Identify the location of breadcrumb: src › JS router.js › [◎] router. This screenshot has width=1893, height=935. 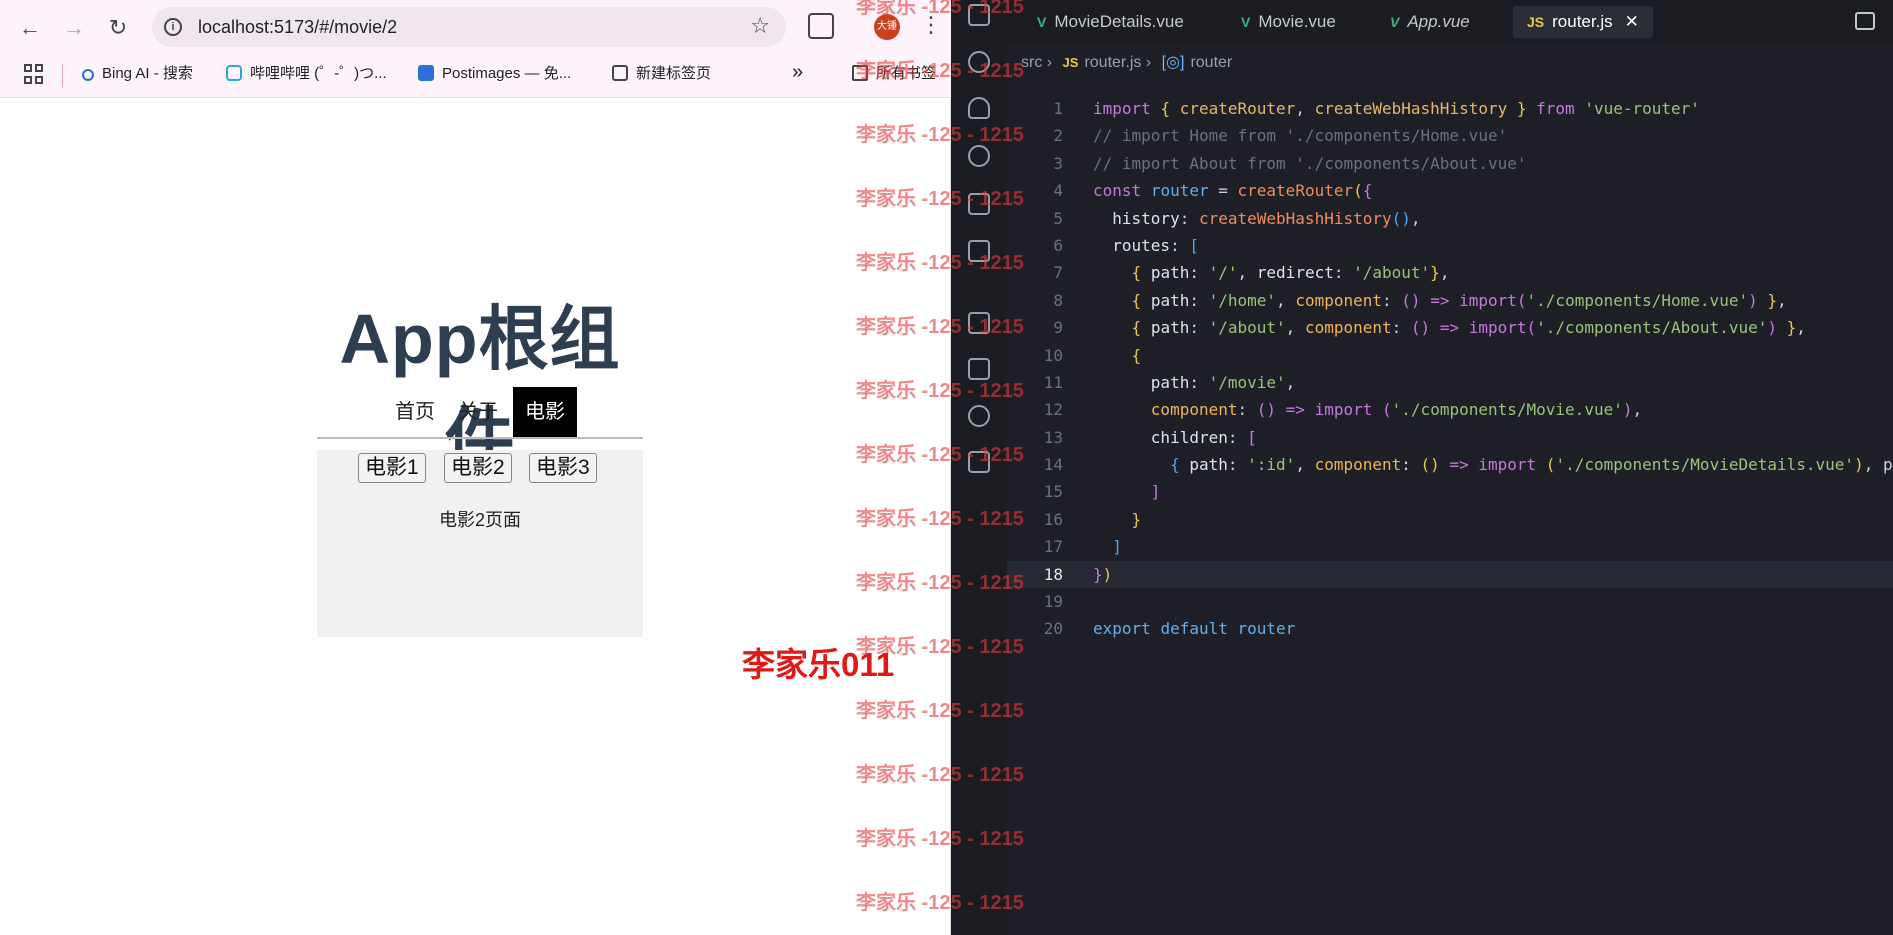
(1127, 62).